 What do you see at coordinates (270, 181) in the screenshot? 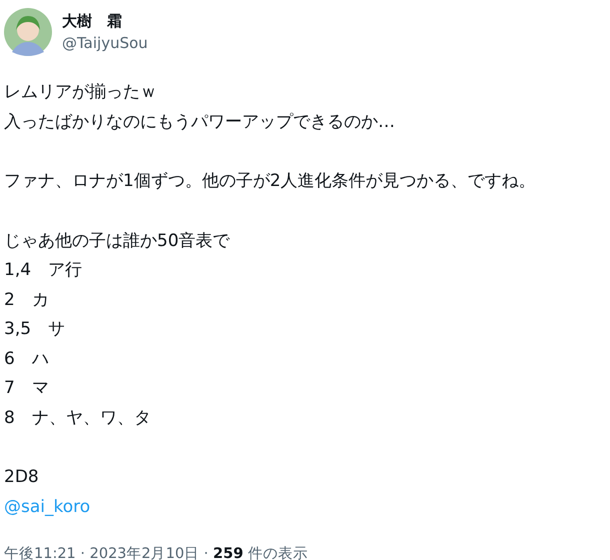
I see `tweet-text-line: ファナ、ロナが1個ずつ。他の子が2人進化条件が見つかる、ですね。` at bounding box center [270, 181].